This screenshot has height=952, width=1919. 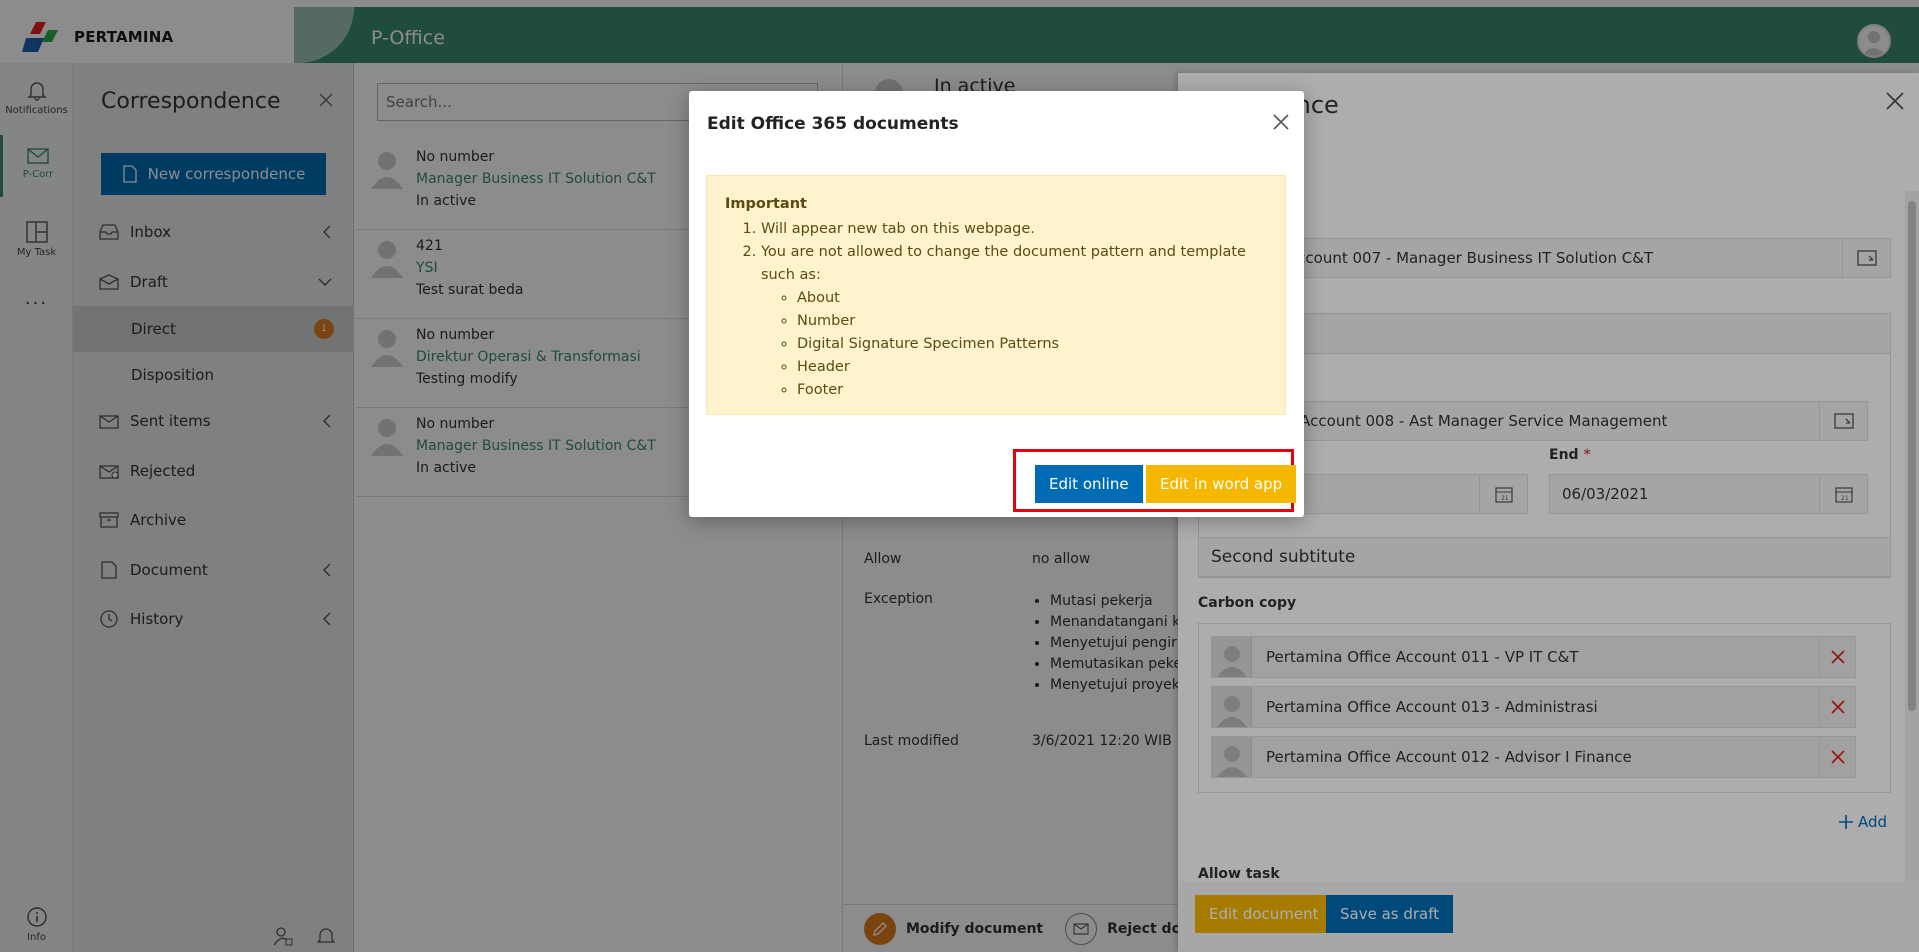 I want to click on notice-point: Will appear new tab on this webpage., so click(x=1014, y=229).